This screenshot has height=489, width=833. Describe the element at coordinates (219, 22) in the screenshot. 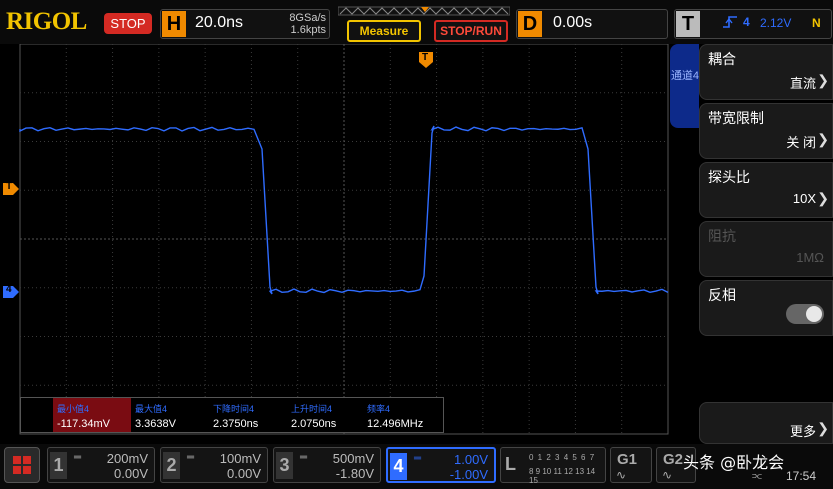

I see `timebase-value: 20.0ns` at that location.